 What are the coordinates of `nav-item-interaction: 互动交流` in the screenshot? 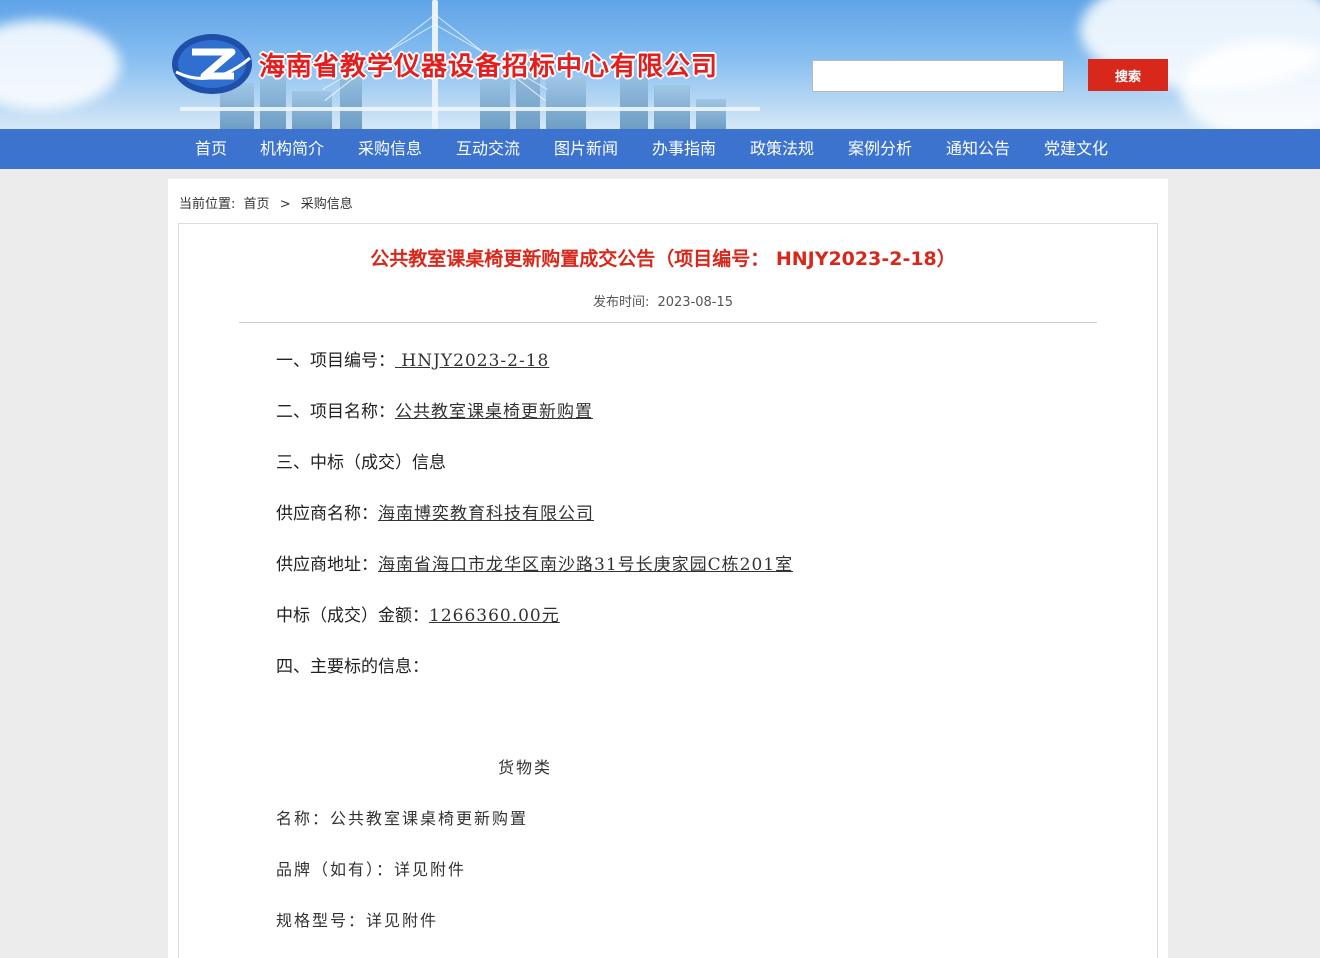 It's located at (488, 149).